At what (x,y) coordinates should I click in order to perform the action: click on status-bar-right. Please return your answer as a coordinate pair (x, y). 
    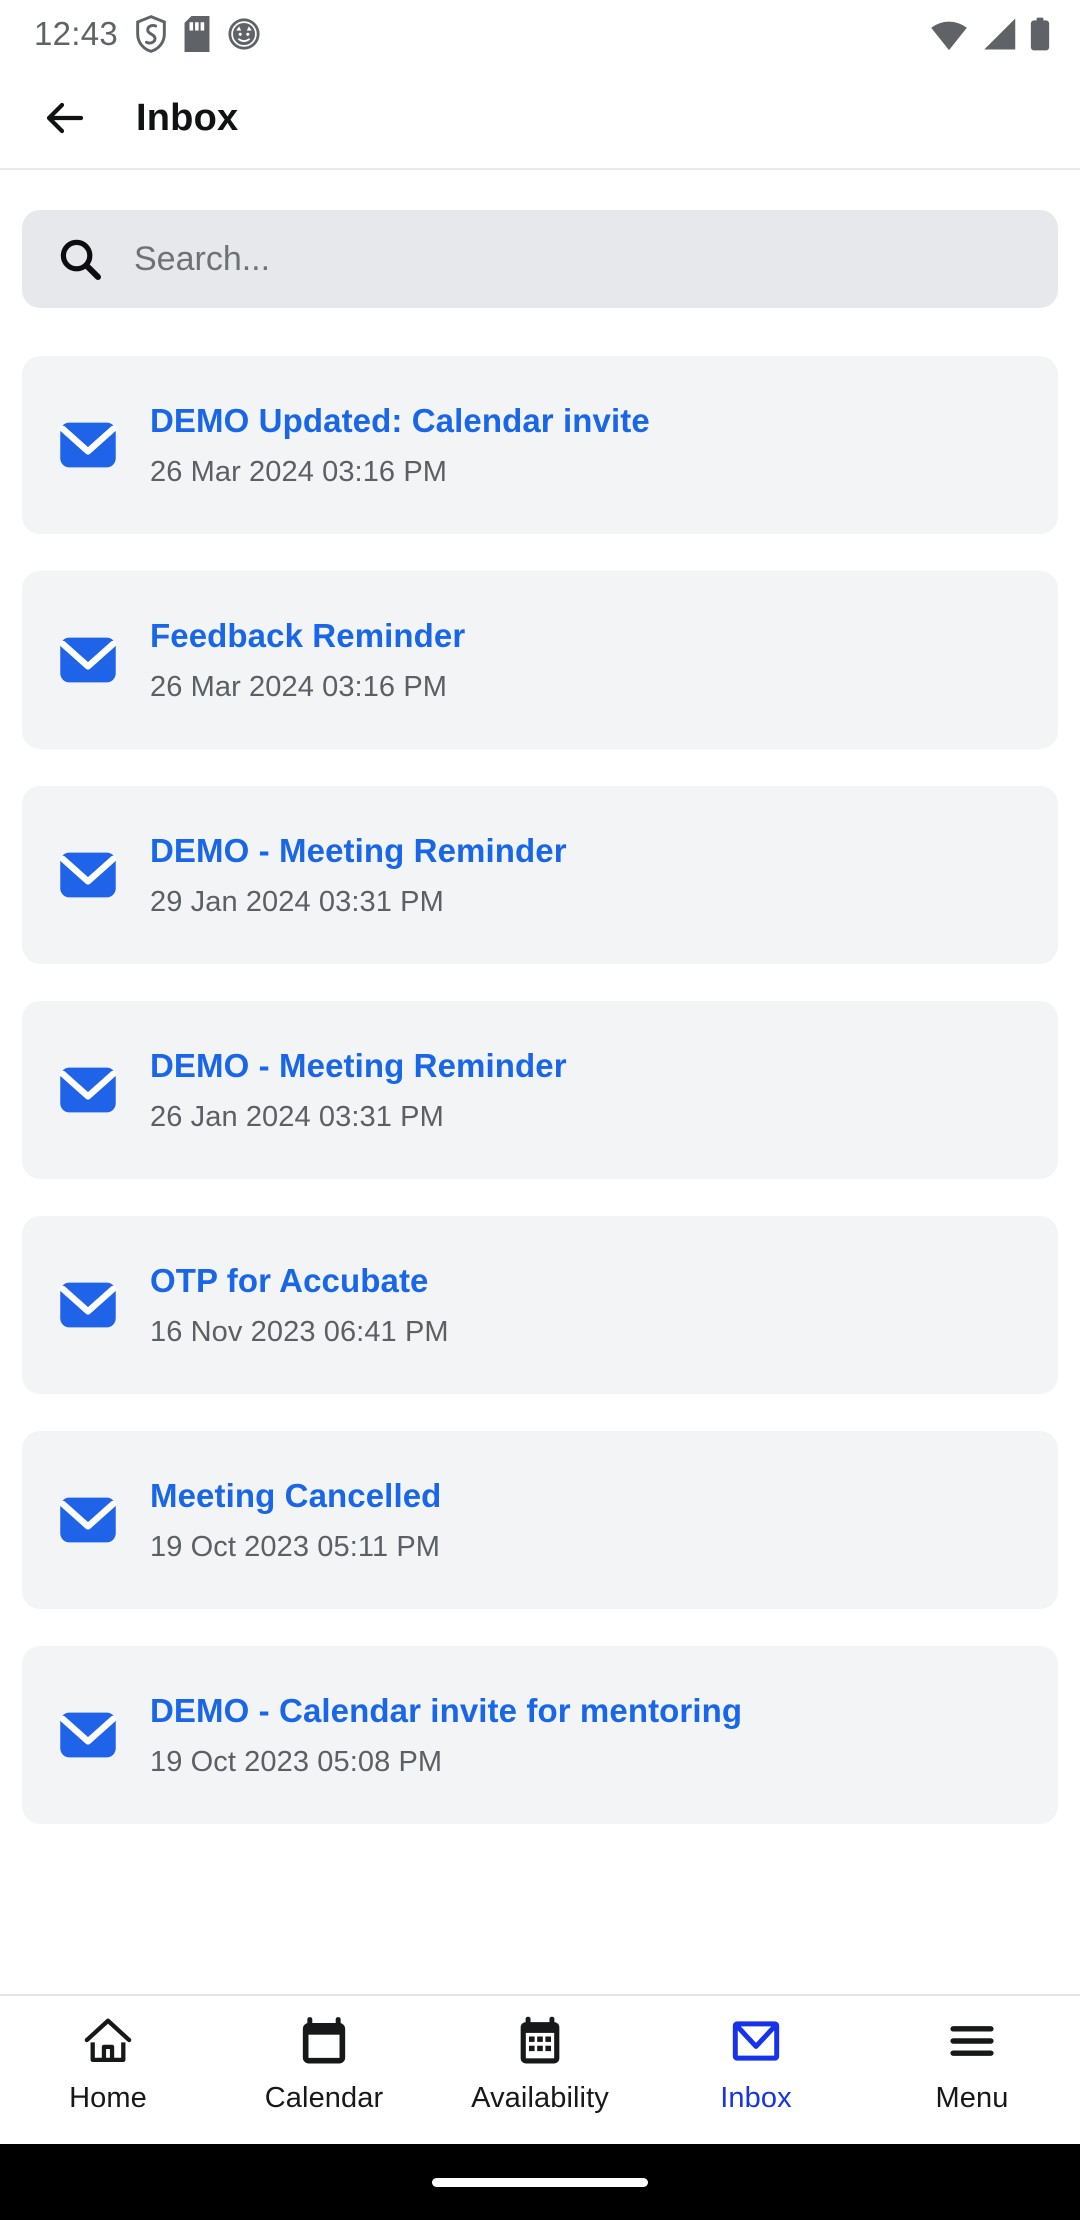
    Looking at the image, I should click on (990, 34).